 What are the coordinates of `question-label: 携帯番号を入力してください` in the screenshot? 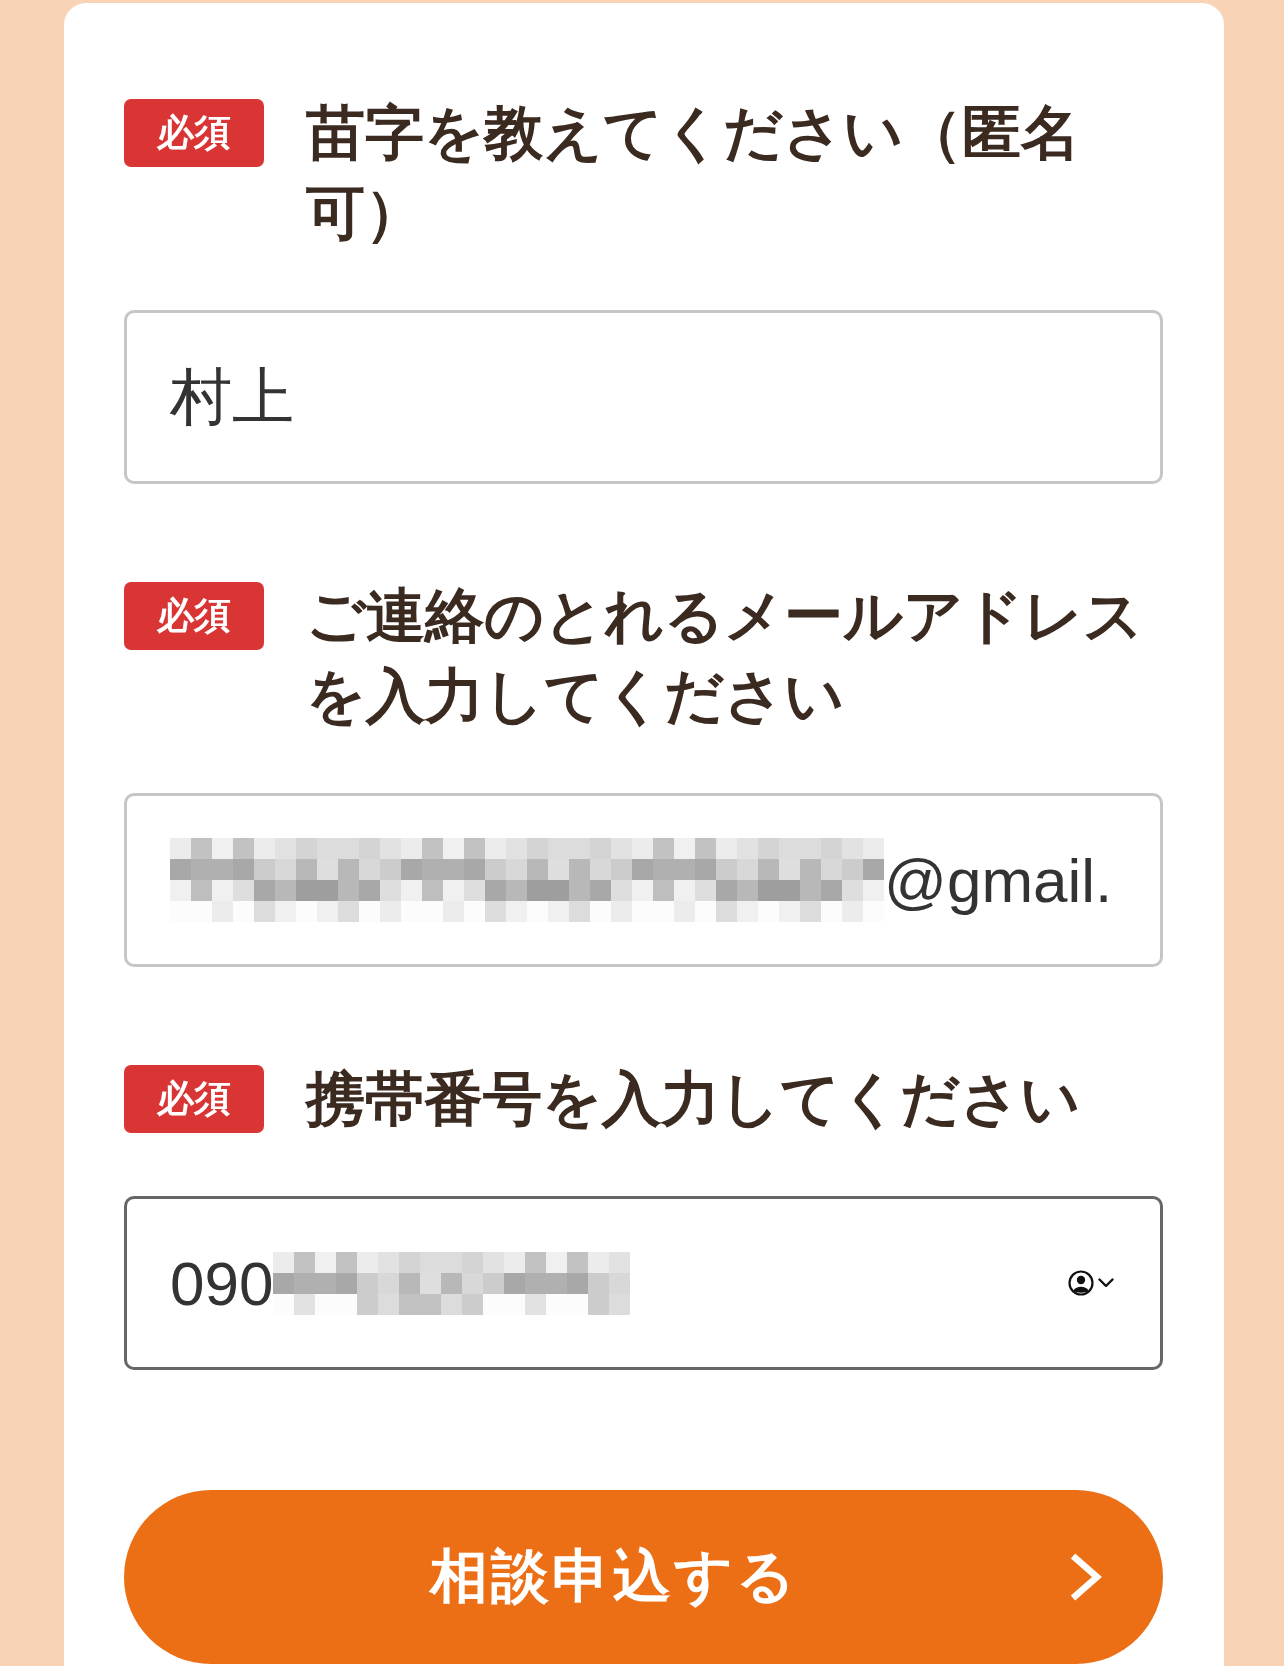 It's located at (693, 1099).